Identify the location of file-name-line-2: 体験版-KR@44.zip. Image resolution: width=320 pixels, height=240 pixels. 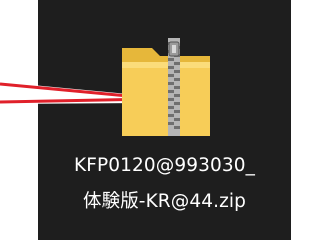
(164, 201).